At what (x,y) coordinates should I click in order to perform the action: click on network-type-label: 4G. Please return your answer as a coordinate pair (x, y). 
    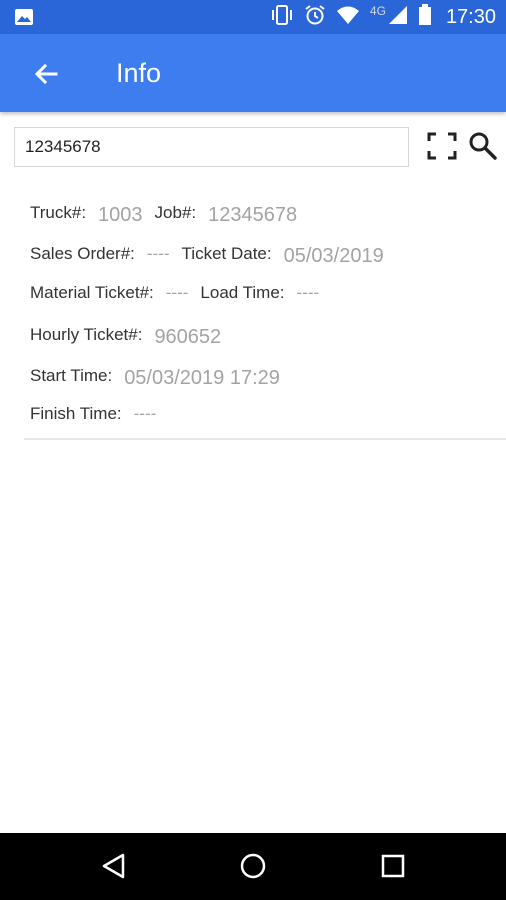
    Looking at the image, I should click on (377, 11).